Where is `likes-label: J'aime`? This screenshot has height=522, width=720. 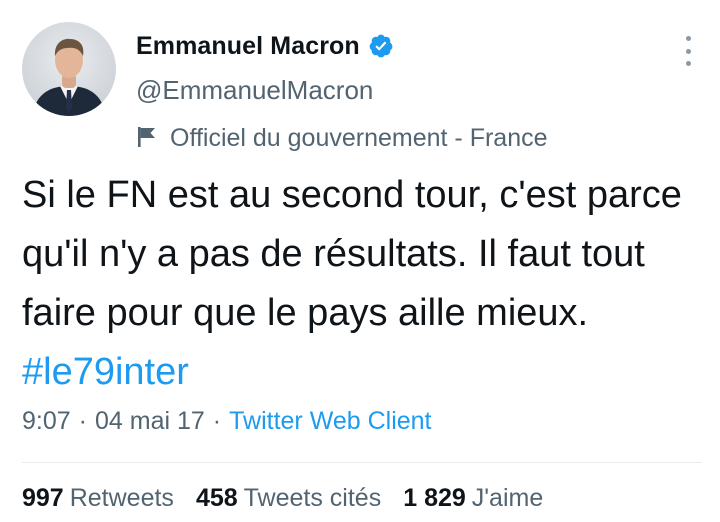
likes-label: J'aime is located at coordinates (507, 497).